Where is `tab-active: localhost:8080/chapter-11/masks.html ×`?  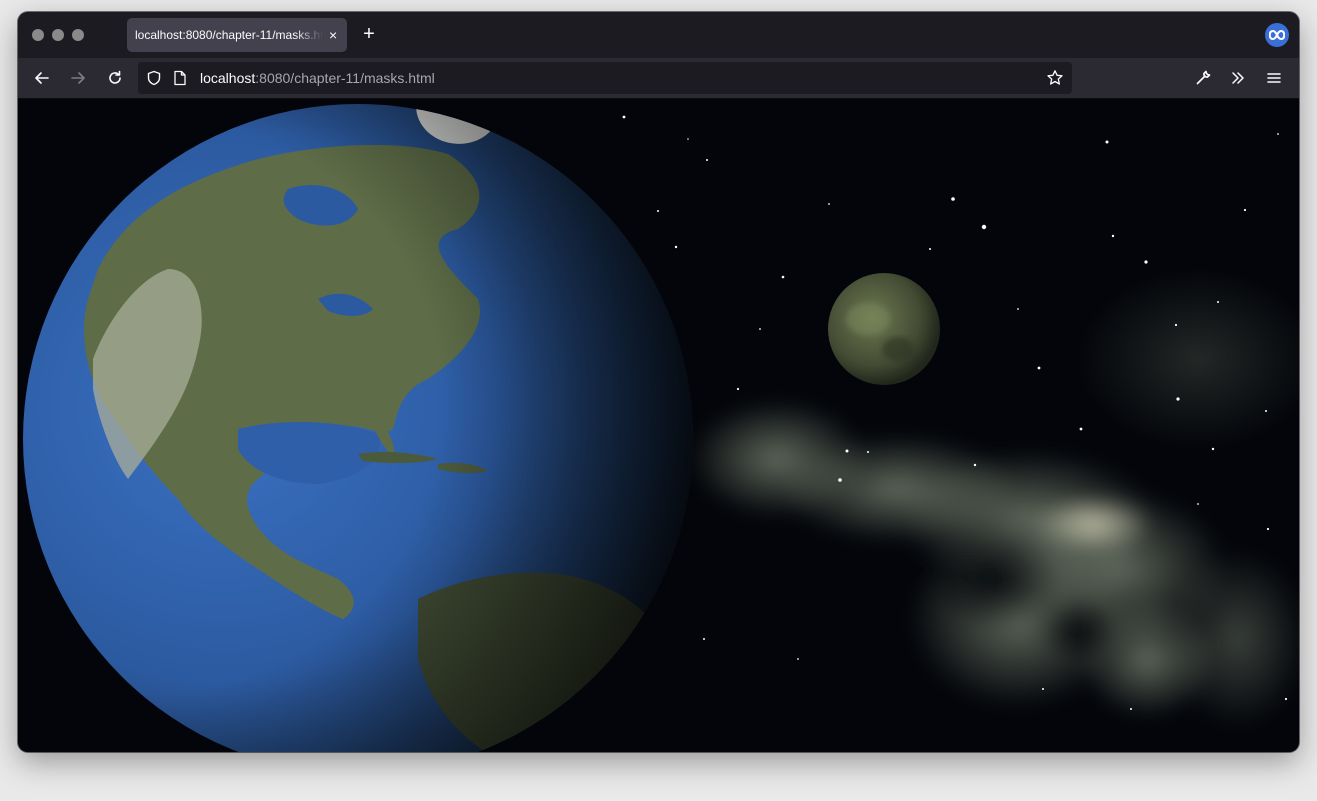
tab-active: localhost:8080/chapter-11/masks.html × is located at coordinates (237, 35).